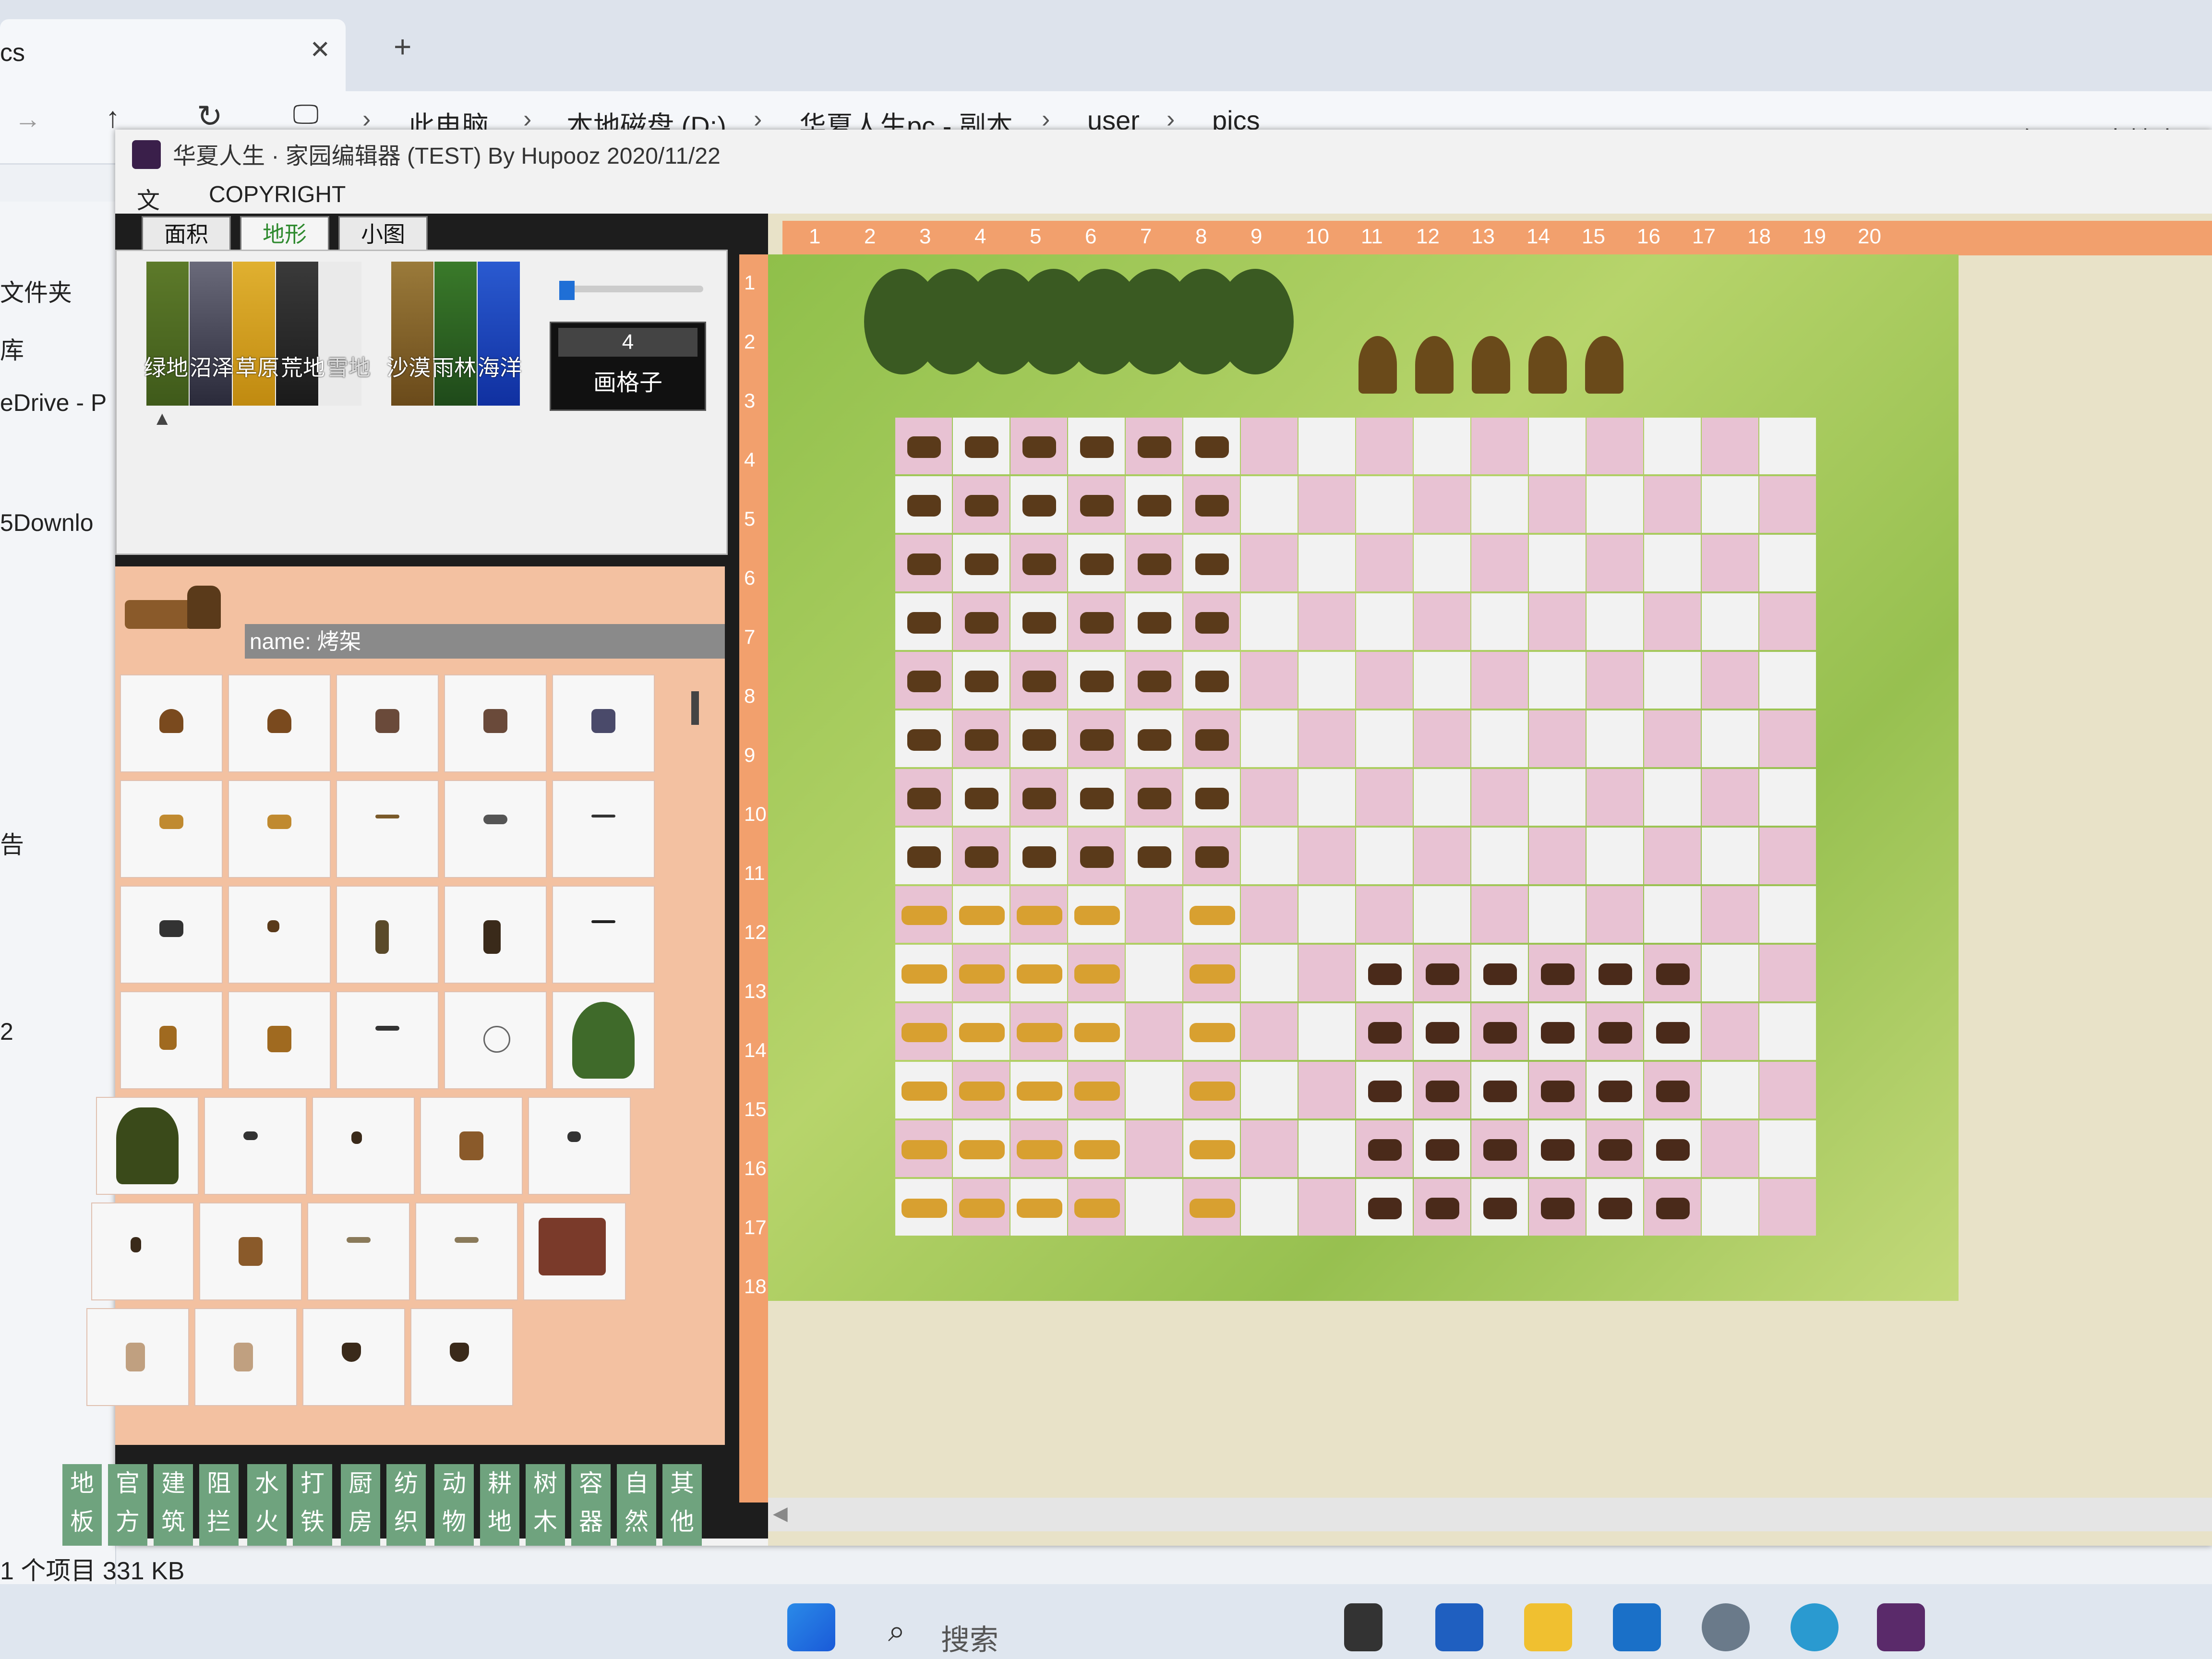  I want to click on explorer-tab: cs ✕, so click(173, 55).